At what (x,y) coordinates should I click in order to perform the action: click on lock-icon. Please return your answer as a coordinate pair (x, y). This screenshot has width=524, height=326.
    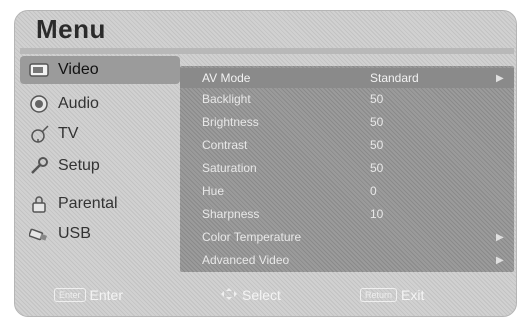
    Looking at the image, I should click on (39, 204).